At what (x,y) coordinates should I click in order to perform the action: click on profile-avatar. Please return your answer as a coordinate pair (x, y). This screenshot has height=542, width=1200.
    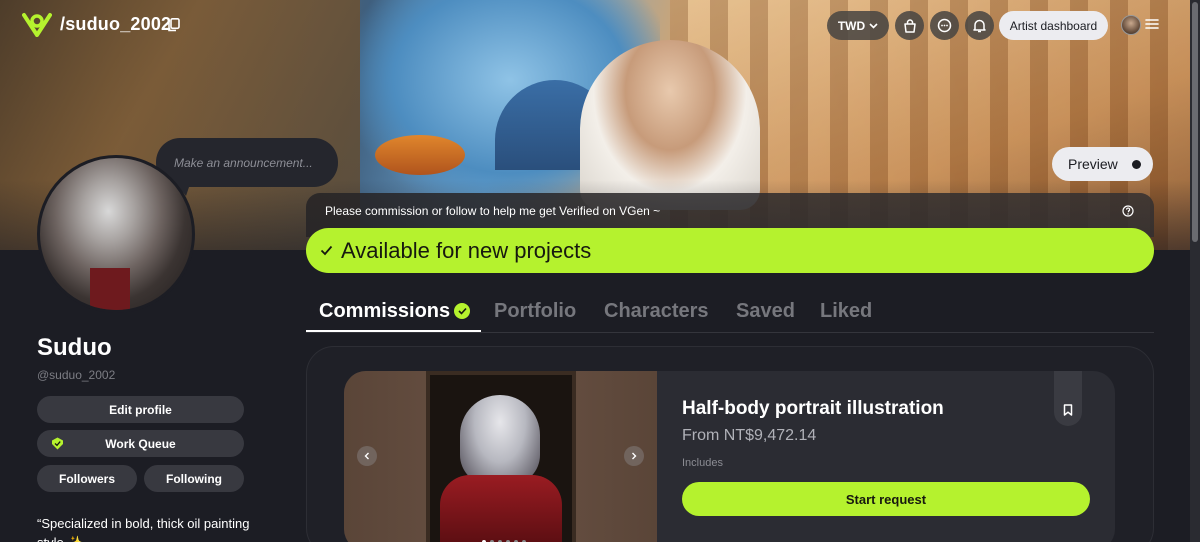
    Looking at the image, I should click on (116, 234).